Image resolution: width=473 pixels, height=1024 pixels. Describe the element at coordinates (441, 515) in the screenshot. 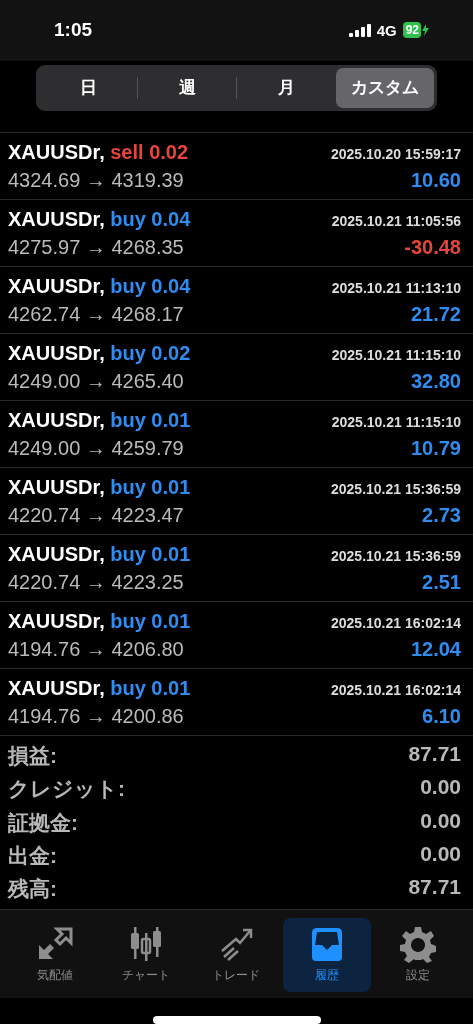

I see `deal-profit: 2.73` at that location.